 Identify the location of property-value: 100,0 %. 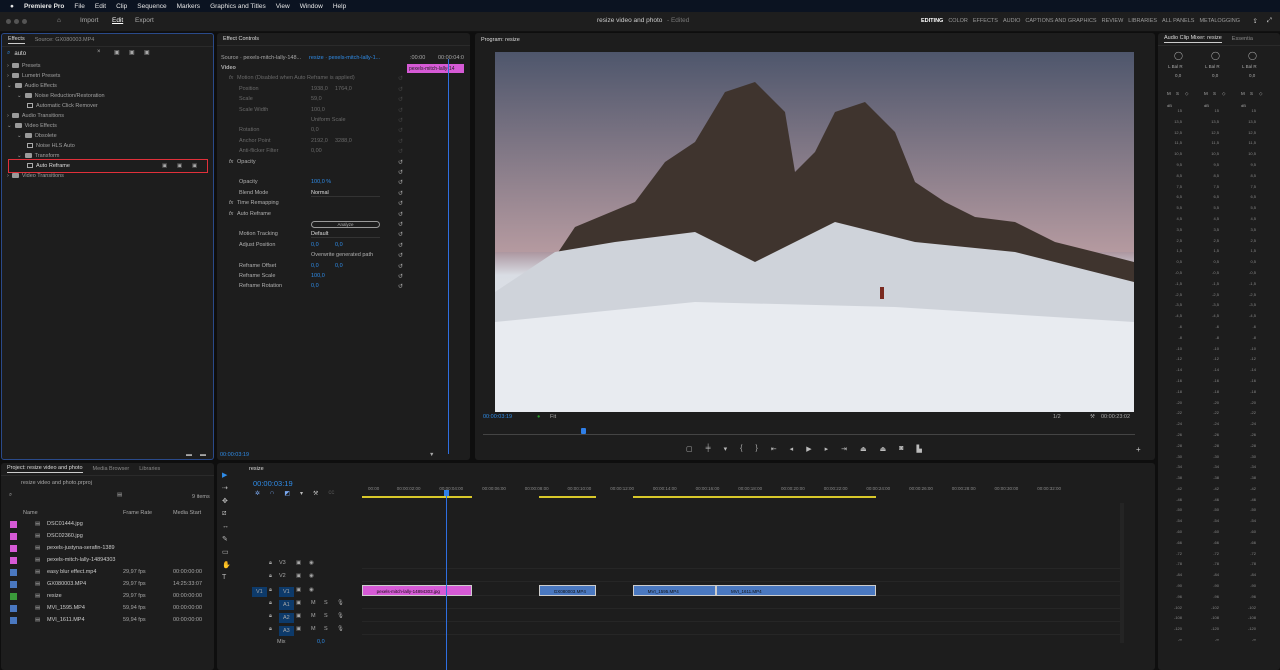
(321, 182).